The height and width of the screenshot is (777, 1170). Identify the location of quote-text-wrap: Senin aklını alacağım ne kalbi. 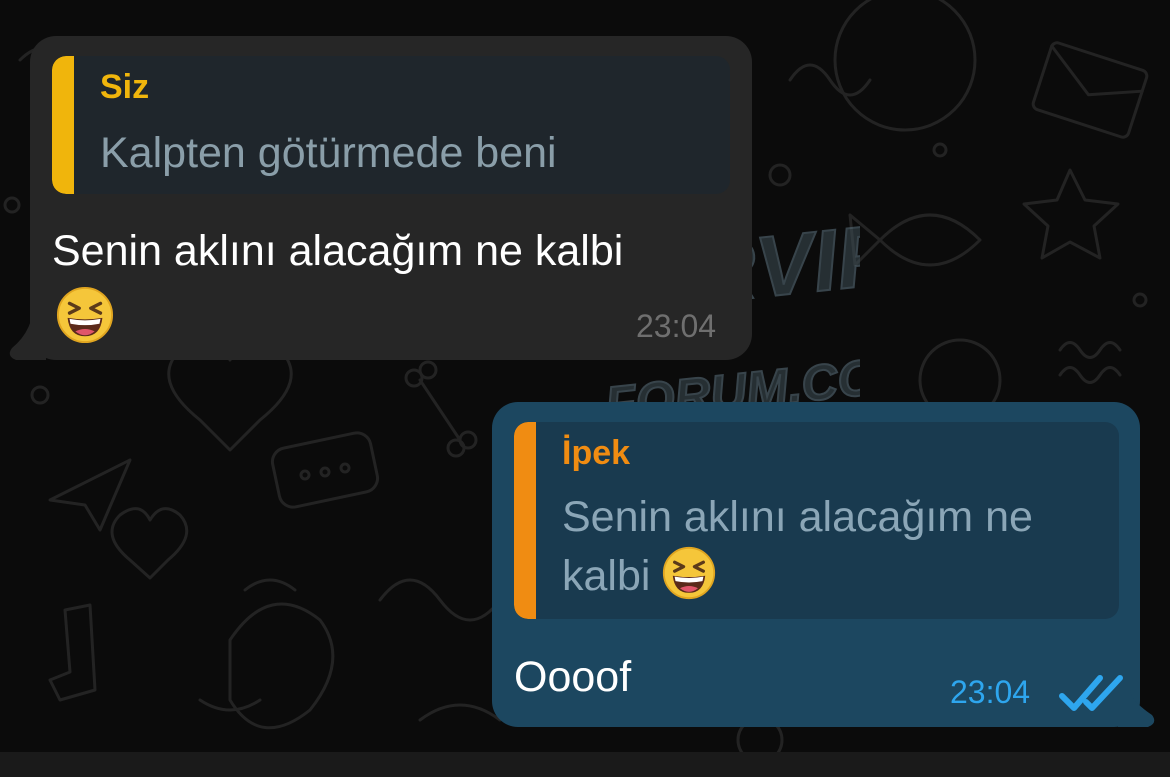
(822, 551).